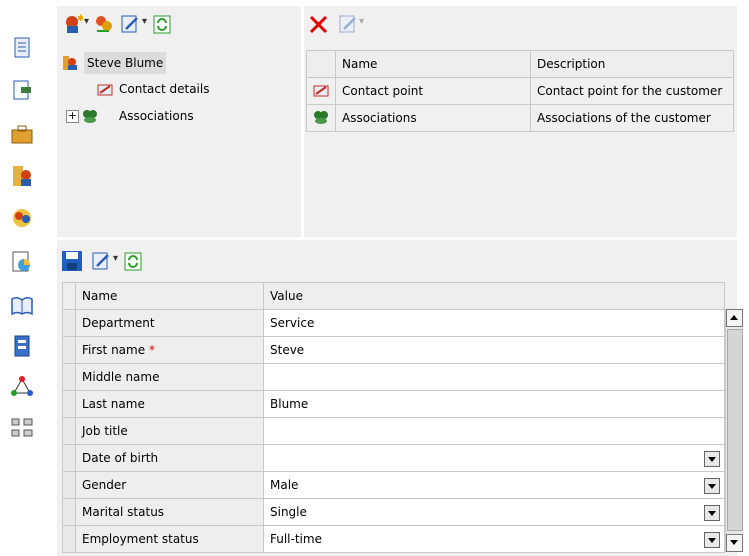  What do you see at coordinates (22, 90) in the screenshot?
I see `edit-document-icon` at bounding box center [22, 90].